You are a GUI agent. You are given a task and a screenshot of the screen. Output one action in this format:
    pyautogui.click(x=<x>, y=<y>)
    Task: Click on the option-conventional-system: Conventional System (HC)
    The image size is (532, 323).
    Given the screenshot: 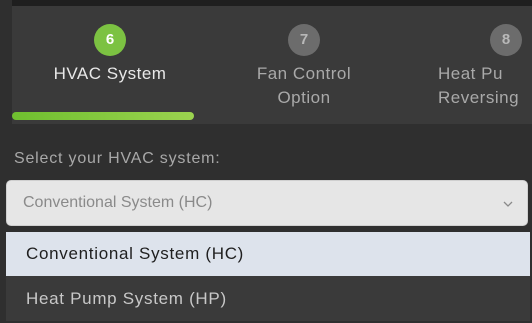 What is the action you would take?
    pyautogui.click(x=268, y=254)
    